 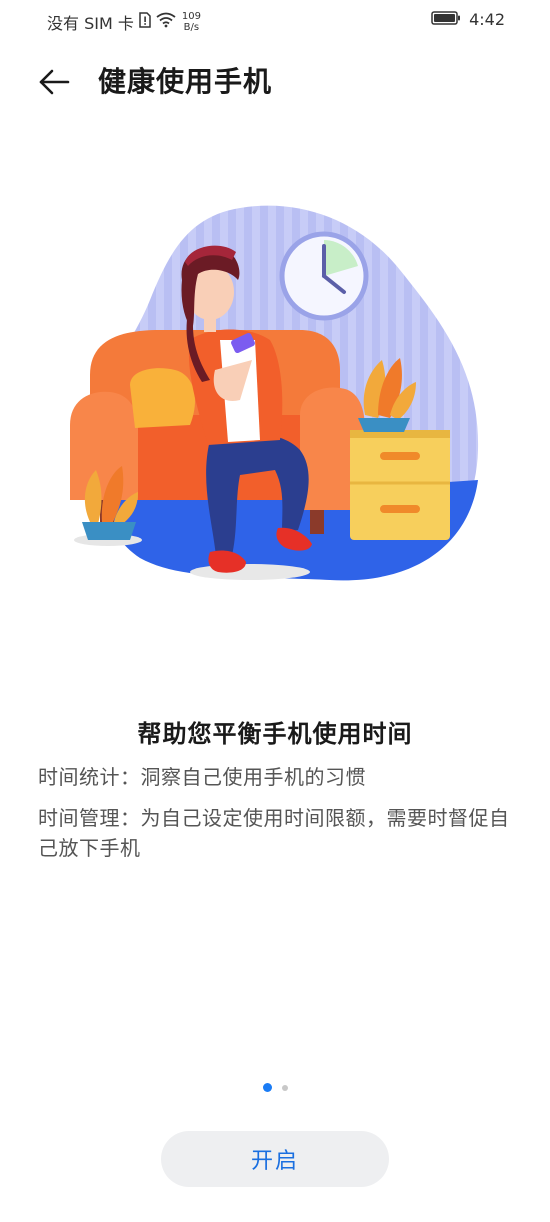 I want to click on network-speed: 109 B/s, so click(x=191, y=22).